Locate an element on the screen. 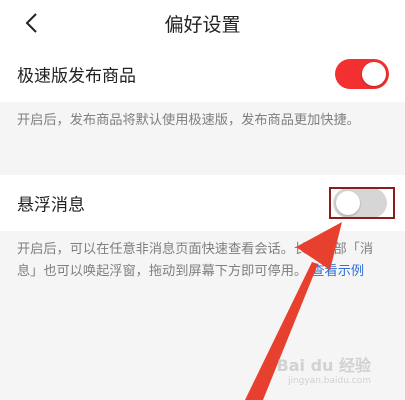 The width and height of the screenshot is (405, 400). setting-label-floating-message: 悬浮消息 is located at coordinates (51, 205).